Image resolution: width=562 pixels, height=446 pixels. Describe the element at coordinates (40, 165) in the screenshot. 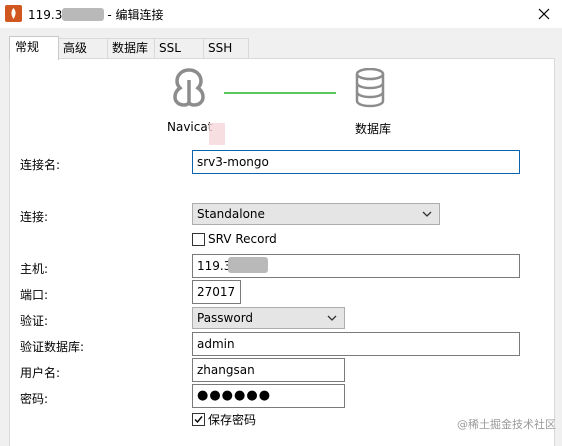

I see `connection-name-label: 连接名:` at that location.